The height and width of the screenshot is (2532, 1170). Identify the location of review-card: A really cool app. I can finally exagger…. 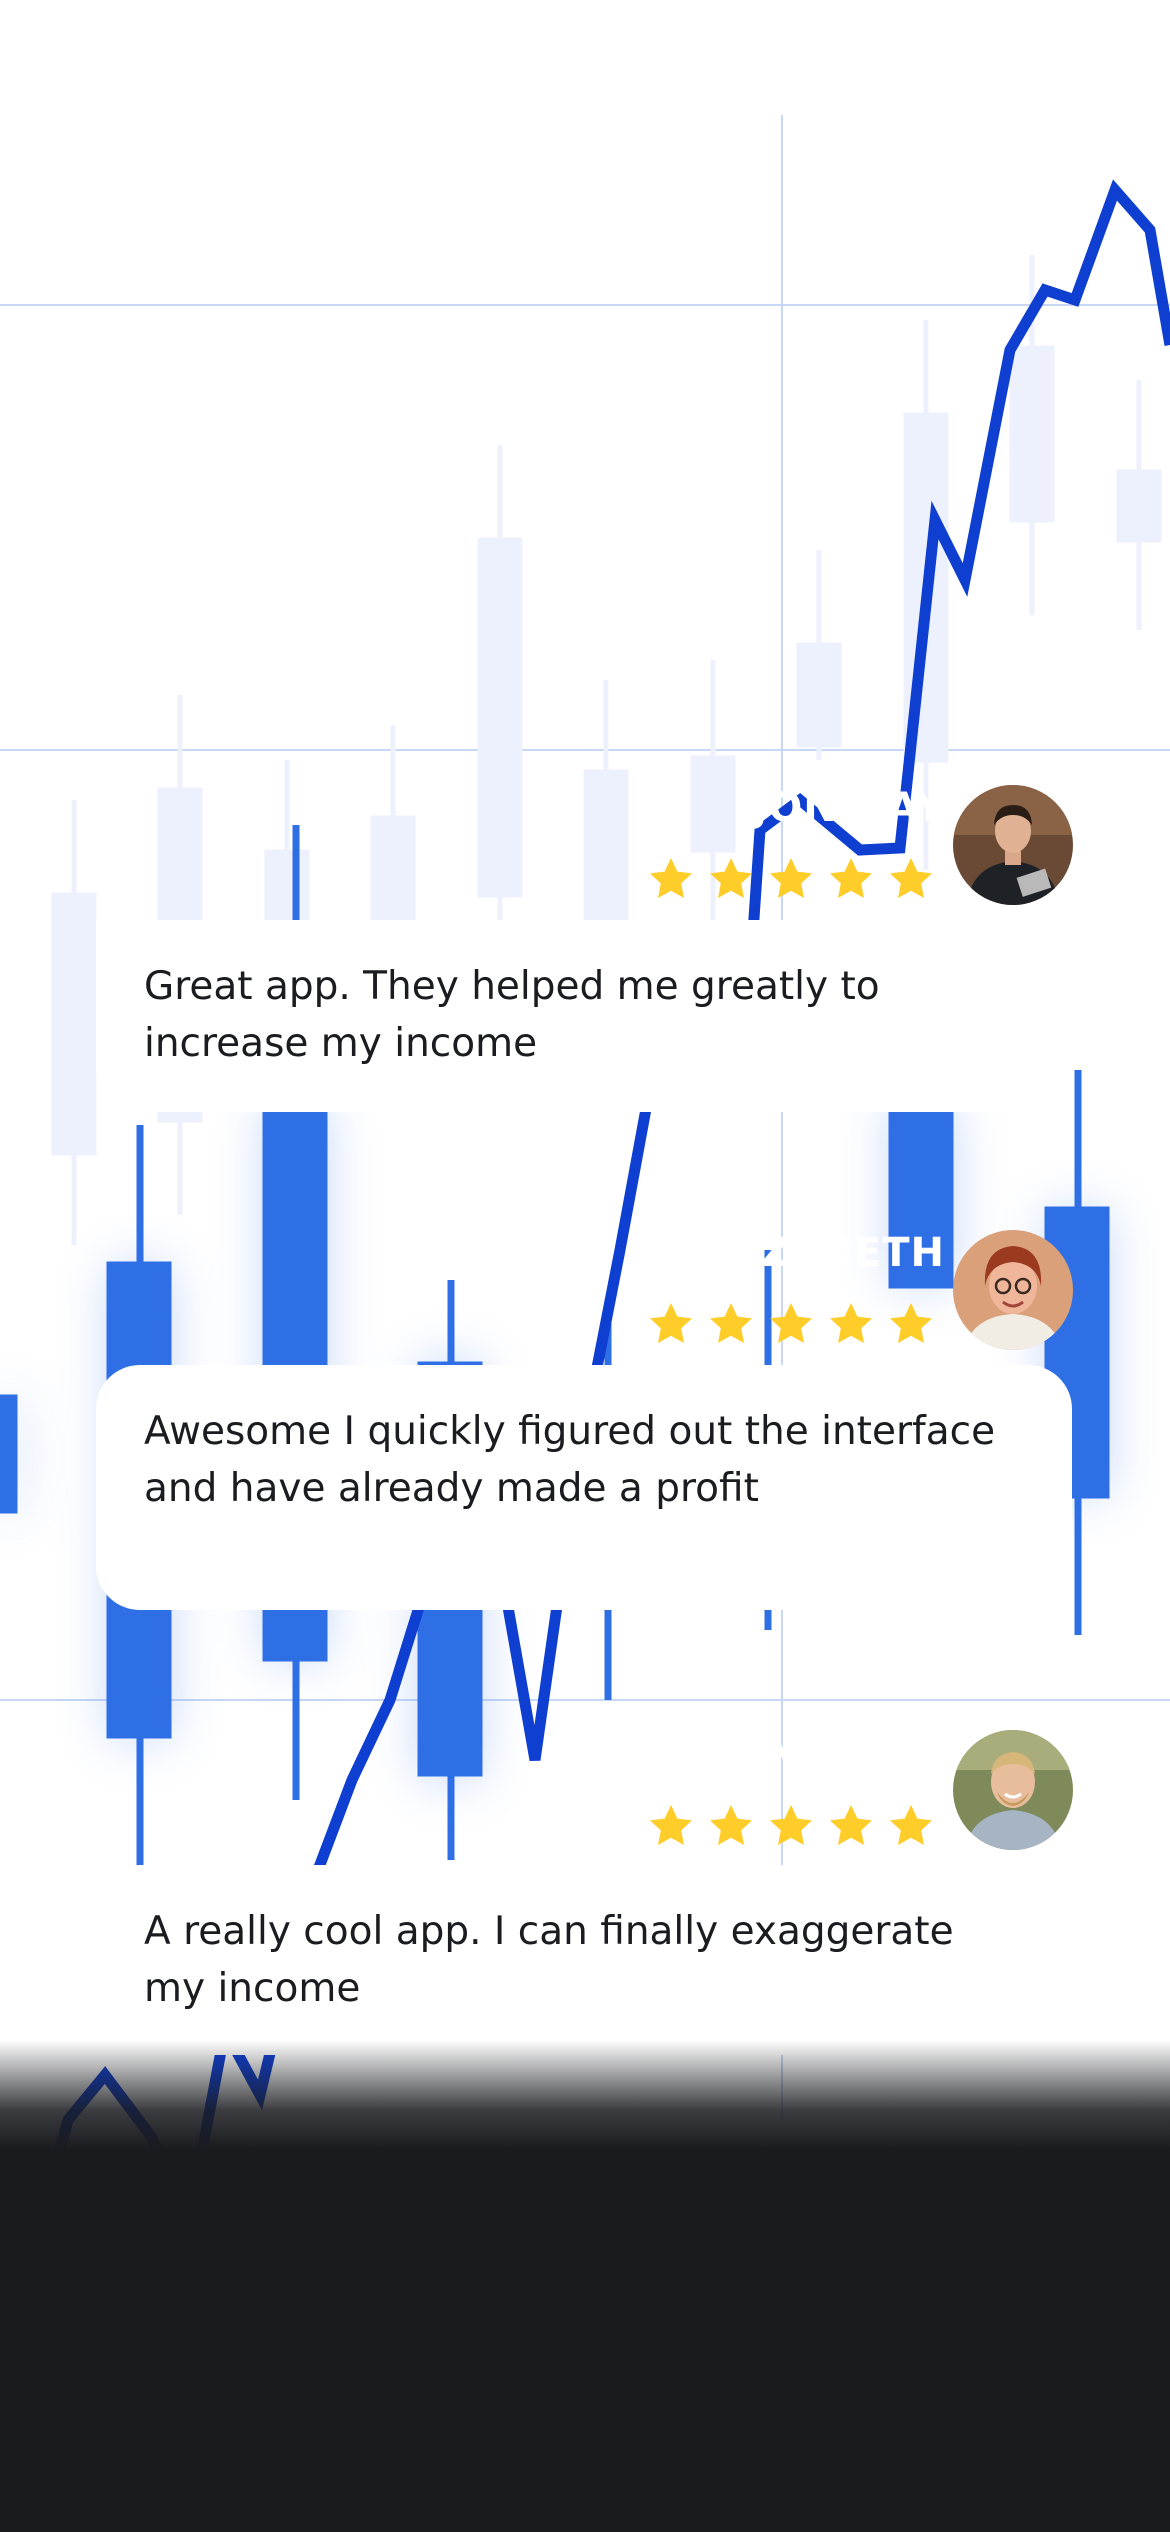
(584, 1960).